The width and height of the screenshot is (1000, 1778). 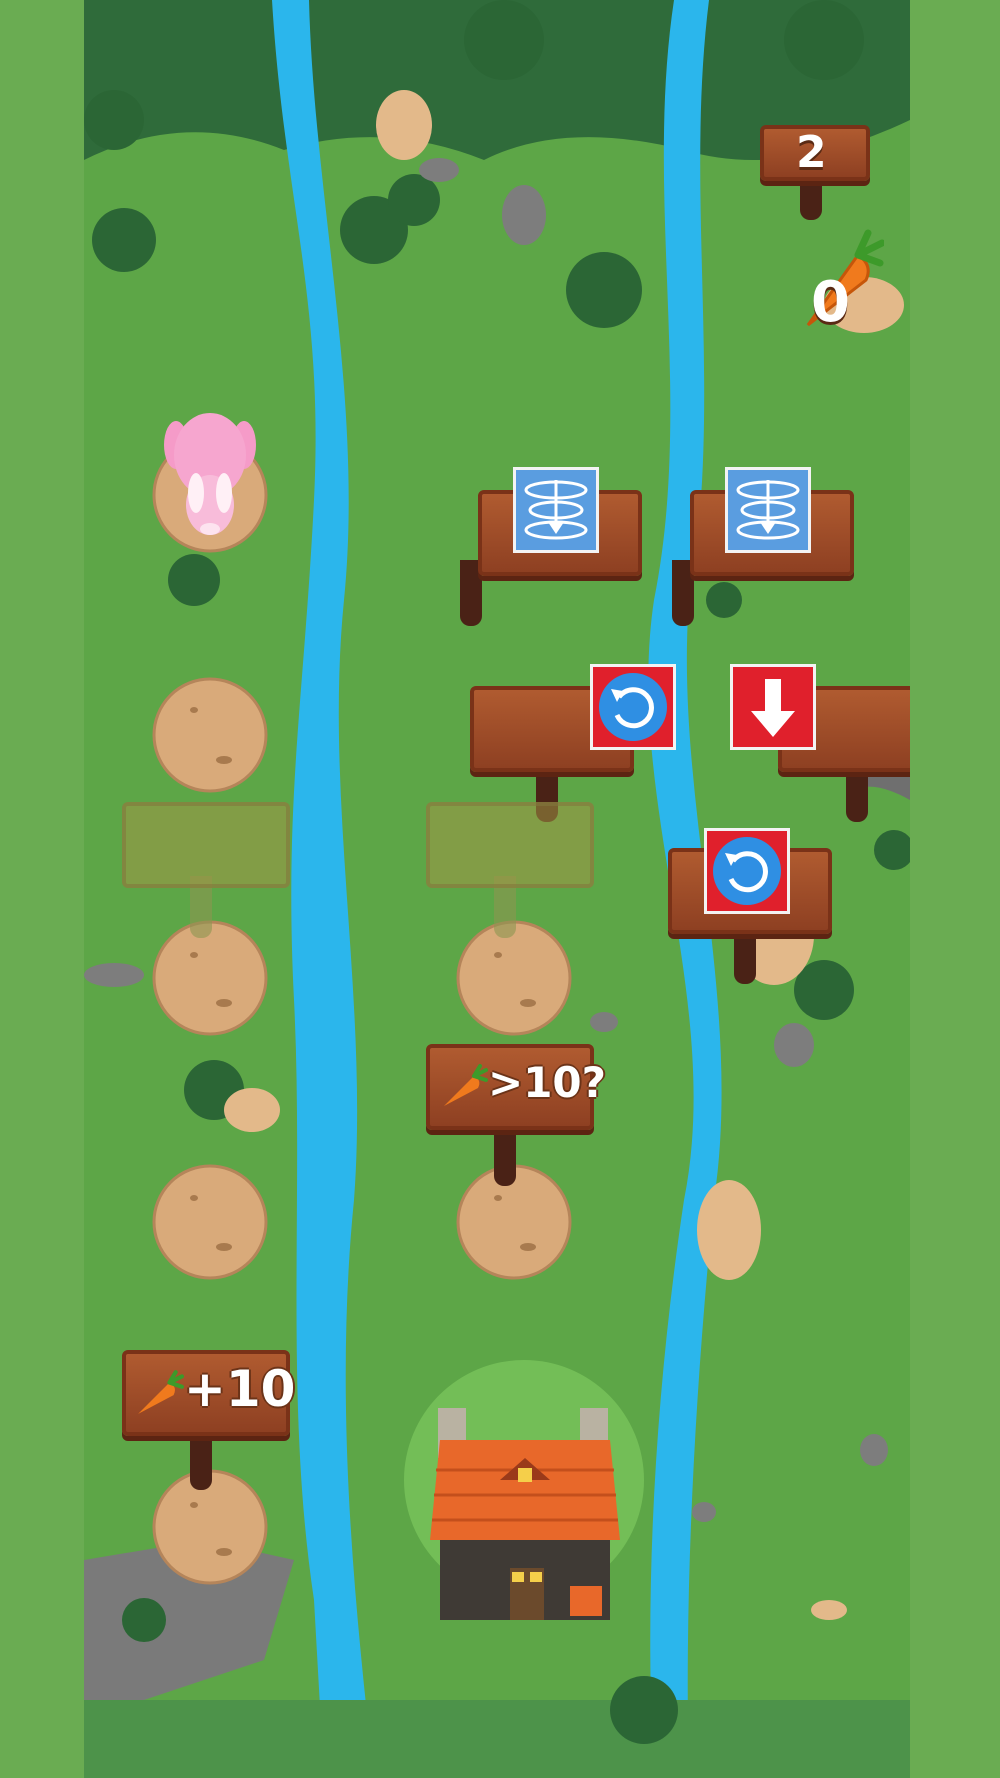 I want to click on carrot-bonus-sign-post, so click(x=201, y=1459).